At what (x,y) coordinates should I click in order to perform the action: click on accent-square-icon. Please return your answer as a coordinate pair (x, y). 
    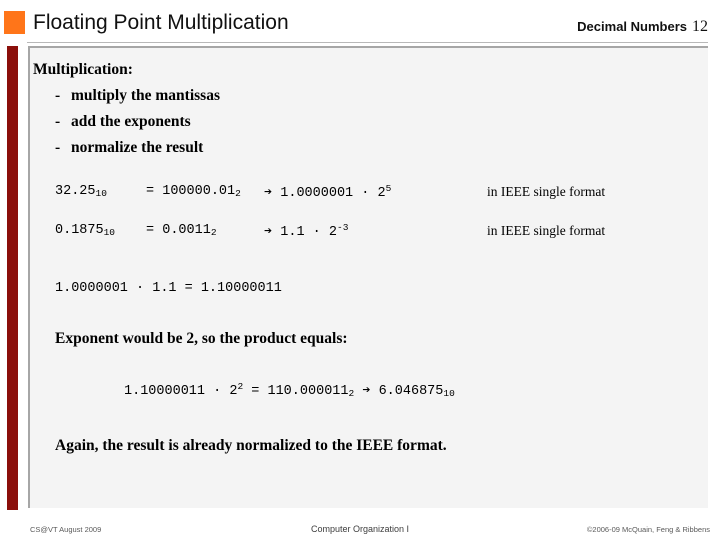
    Looking at the image, I should click on (14, 22).